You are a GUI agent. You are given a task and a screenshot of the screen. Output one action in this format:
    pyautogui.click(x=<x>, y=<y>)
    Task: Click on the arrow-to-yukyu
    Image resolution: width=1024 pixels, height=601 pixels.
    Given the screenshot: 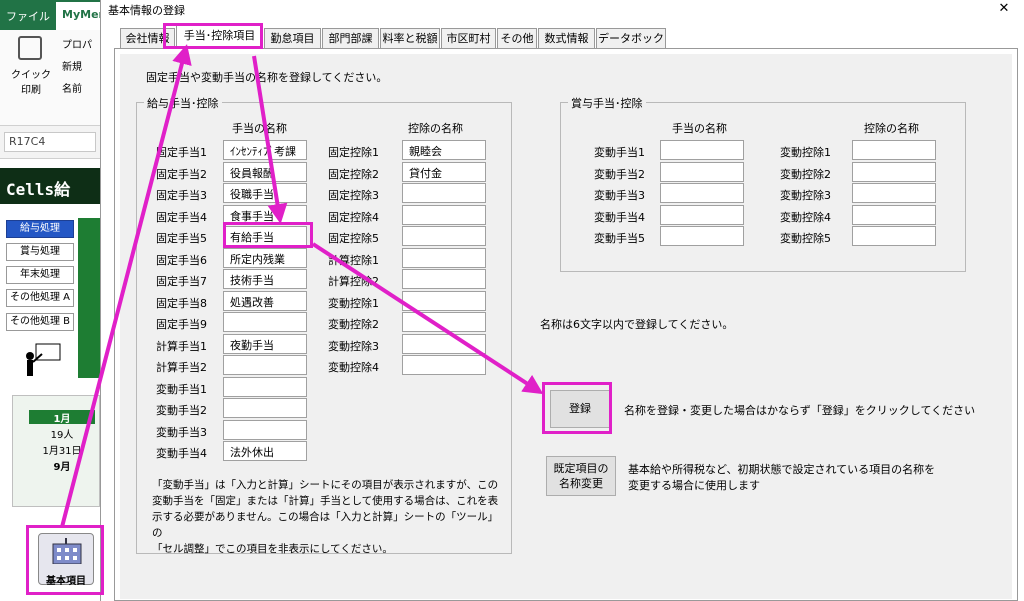 What is the action you would take?
    pyautogui.click(x=270, y=139)
    